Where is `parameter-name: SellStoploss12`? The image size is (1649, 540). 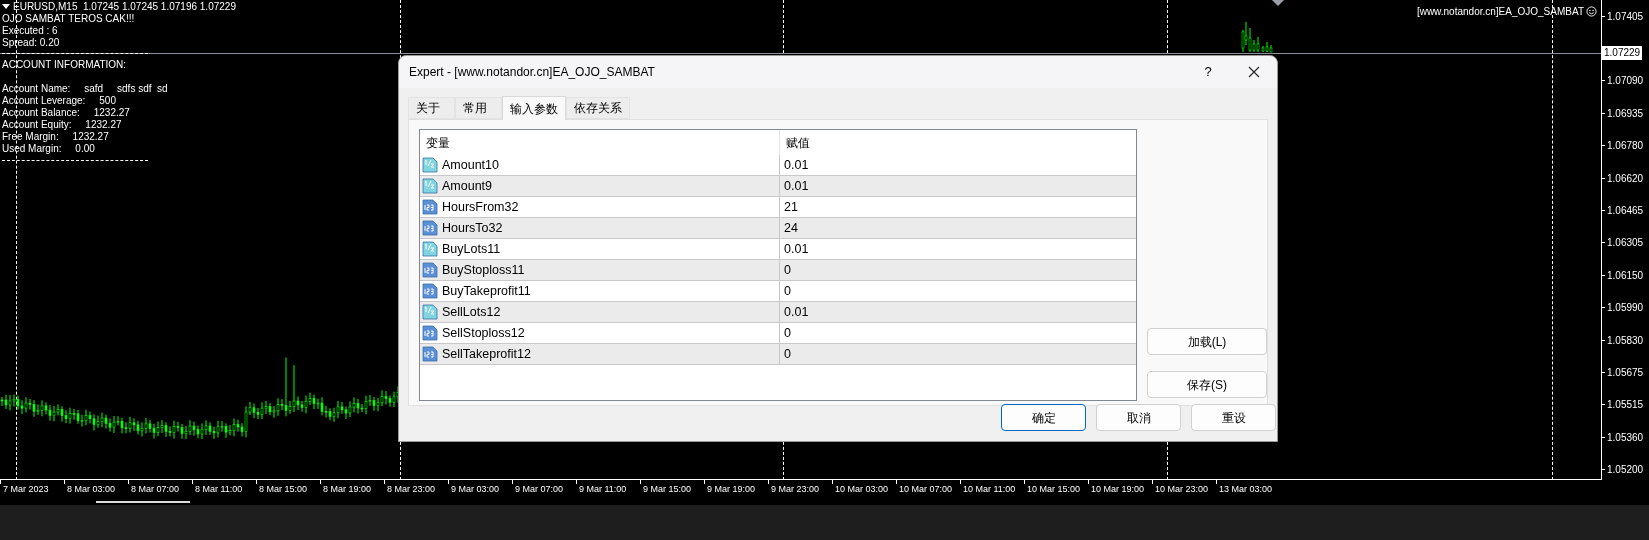
parameter-name: SellStoploss12 is located at coordinates (483, 333).